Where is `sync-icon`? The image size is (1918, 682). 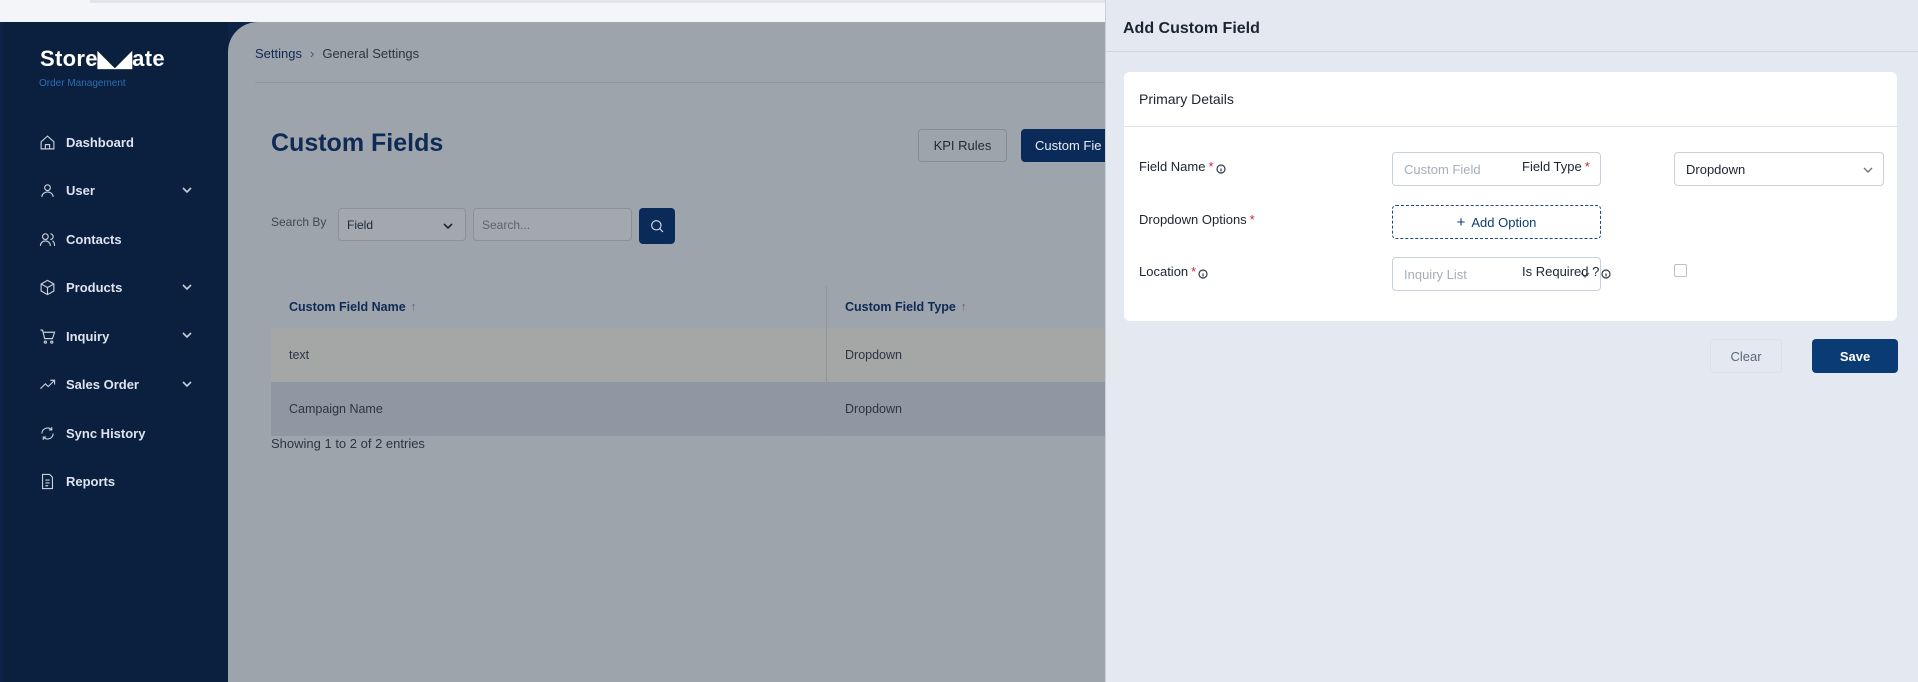
sync-icon is located at coordinates (47, 433).